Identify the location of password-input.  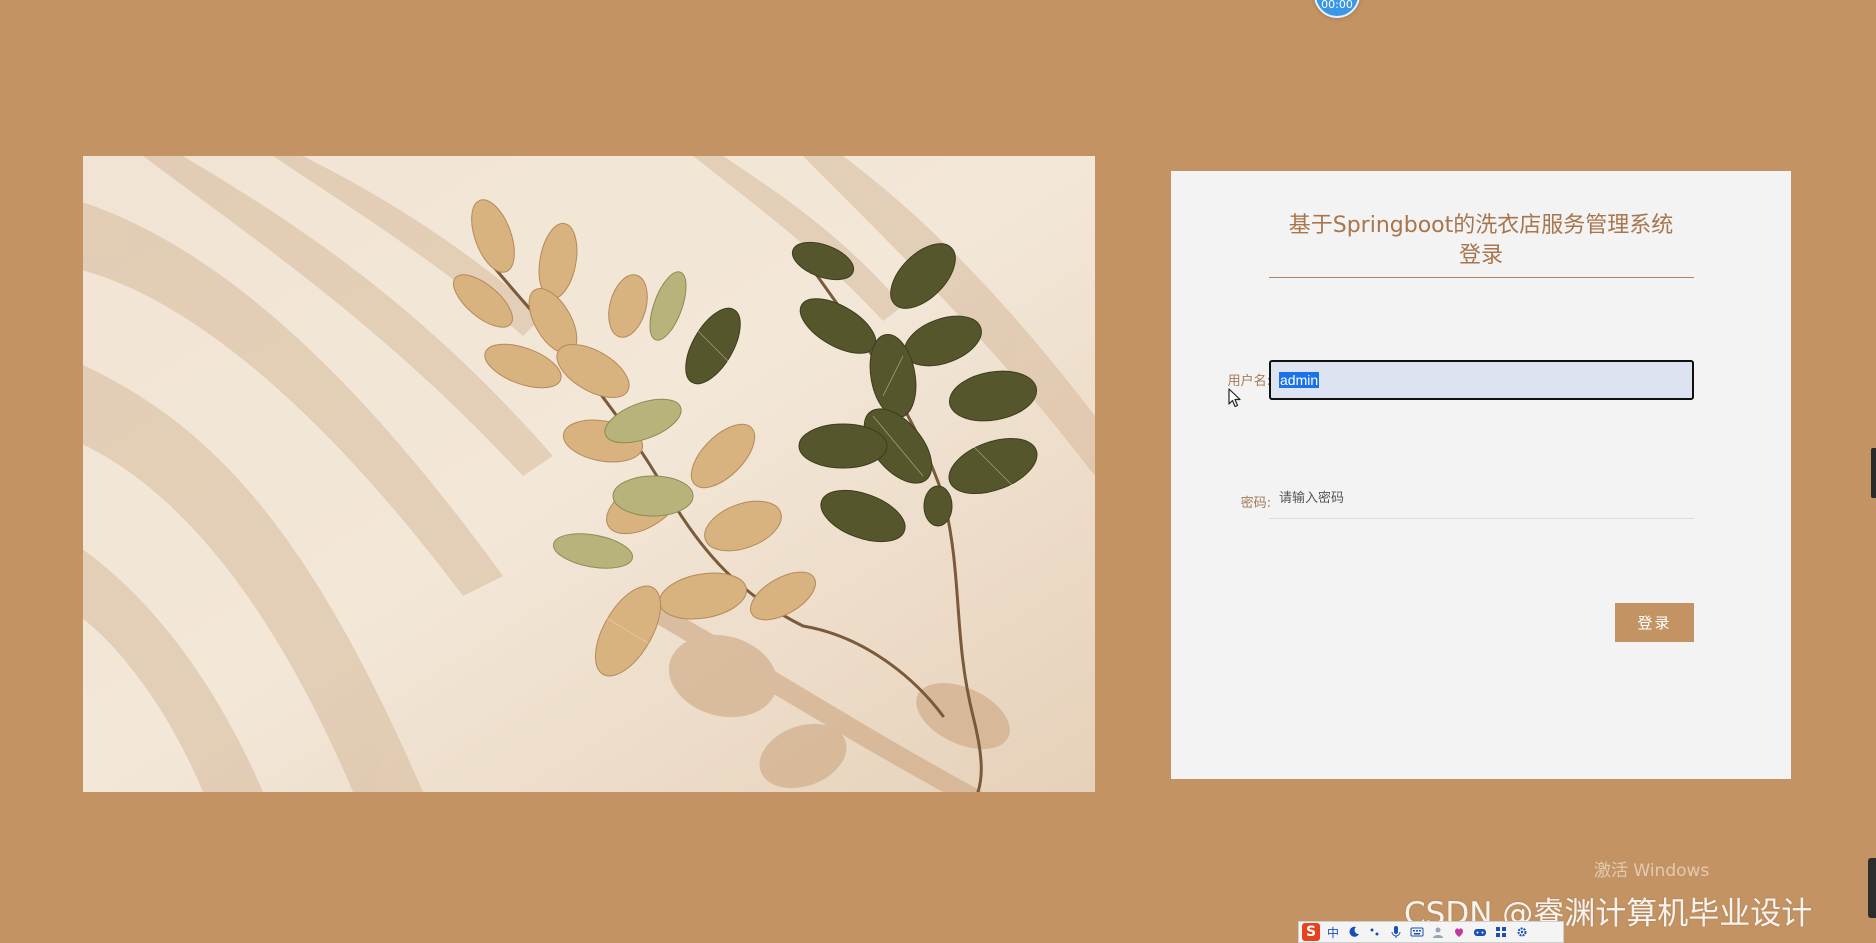
(1481, 499).